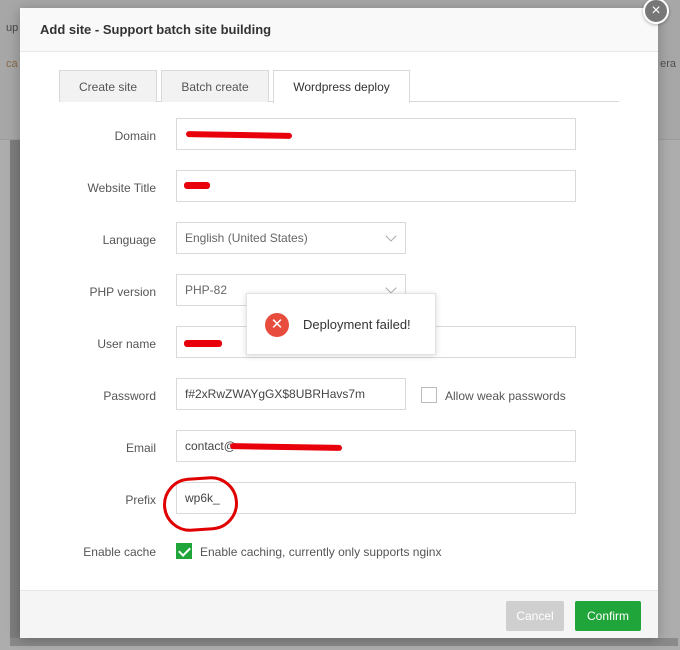 Image resolution: width=680 pixels, height=650 pixels. What do you see at coordinates (429, 395) in the screenshot?
I see `allow-weak-passwords-checkbox` at bounding box center [429, 395].